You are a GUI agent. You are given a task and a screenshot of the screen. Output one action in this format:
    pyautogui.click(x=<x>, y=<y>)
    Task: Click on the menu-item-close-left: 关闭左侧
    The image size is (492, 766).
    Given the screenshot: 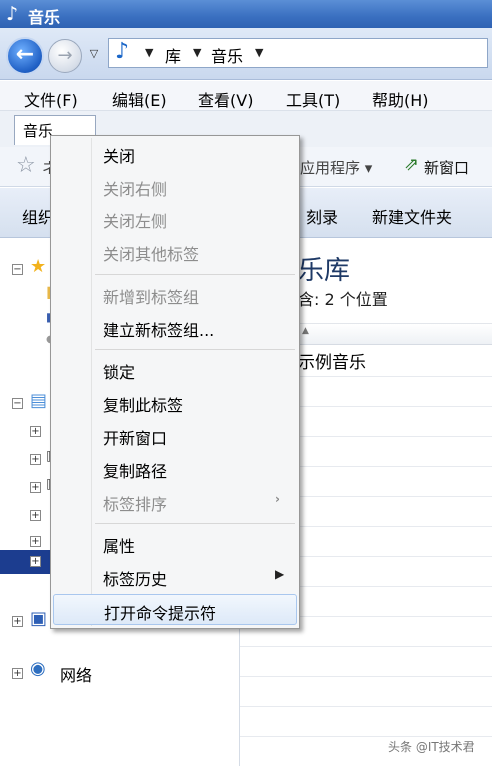 What is the action you would take?
    pyautogui.click(x=175, y=218)
    